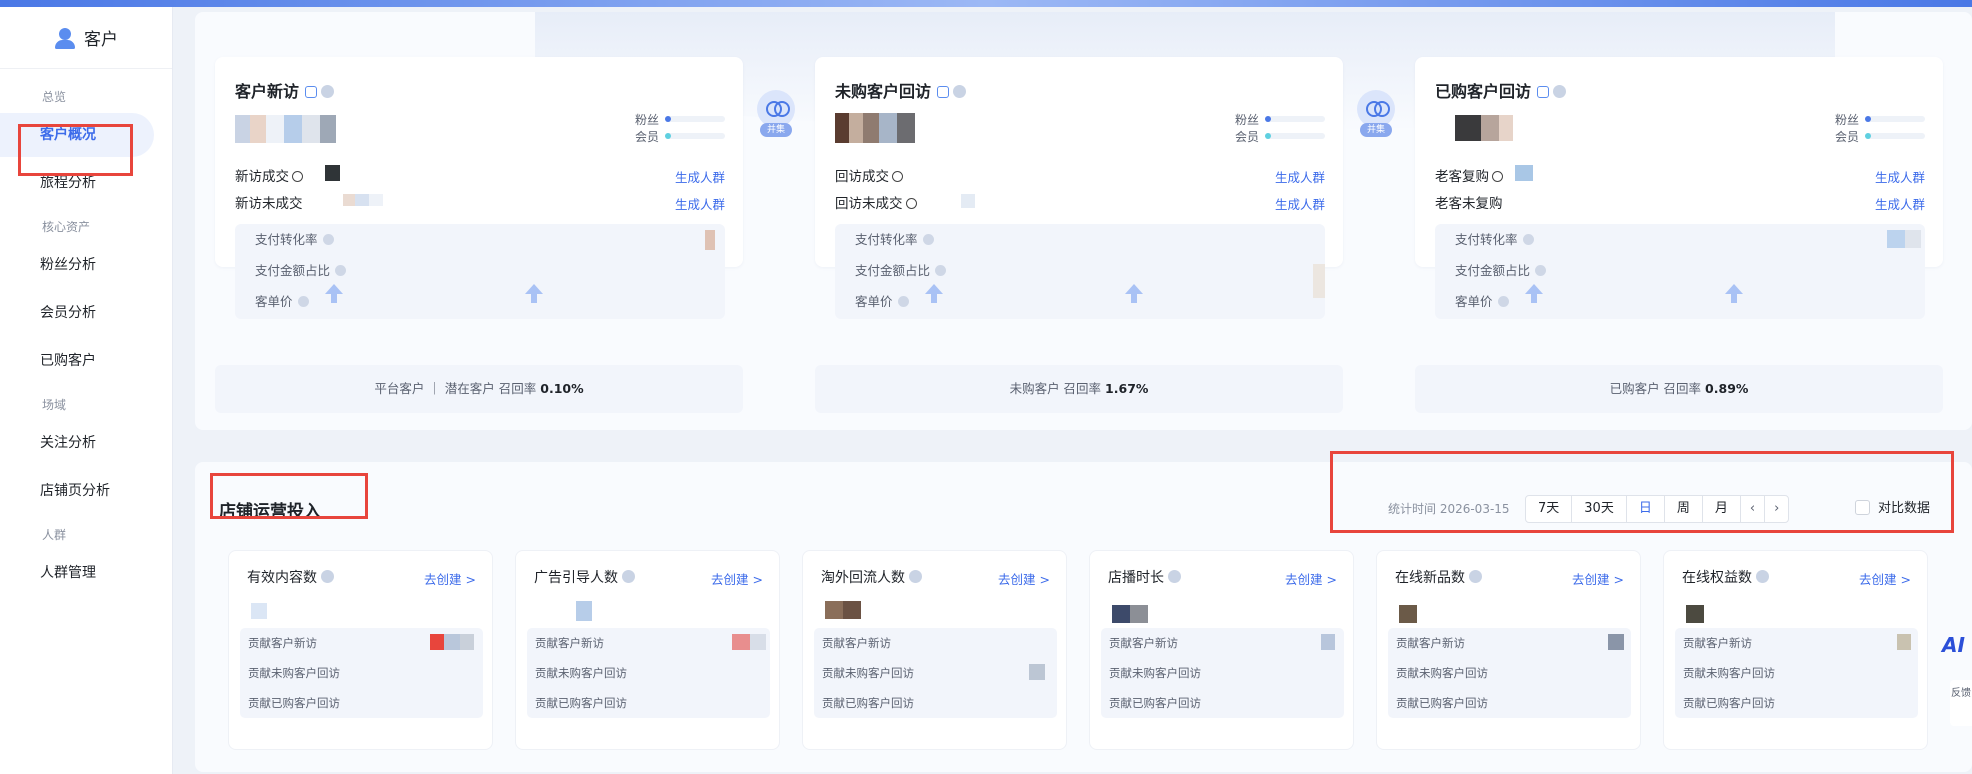  I want to click on contribution-rows: 贡献客户新访 贡献未购客户回访 贡献已购客户回访, so click(1222, 673).